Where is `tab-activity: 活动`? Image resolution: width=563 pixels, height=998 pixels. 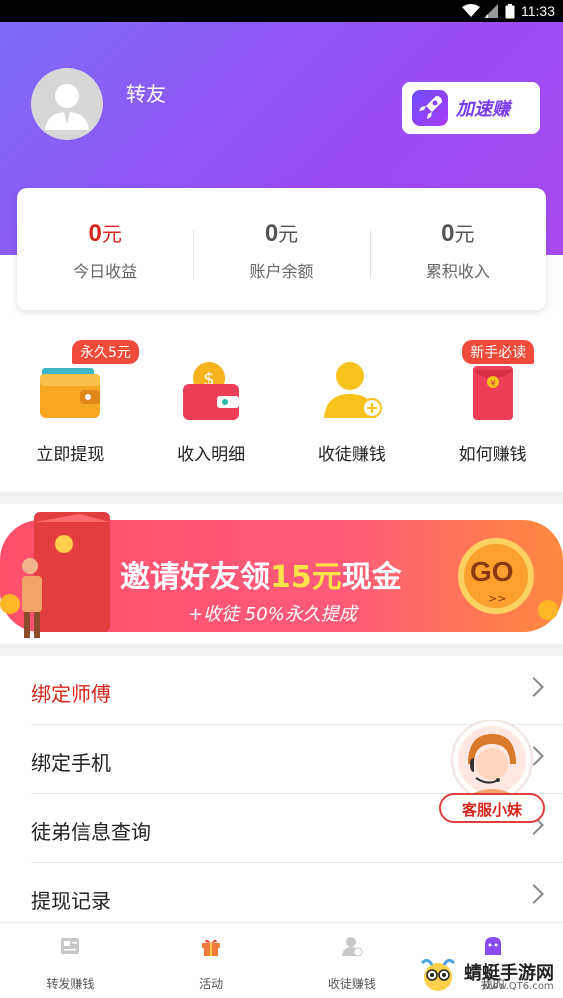
tab-activity: 活动 is located at coordinates (211, 960).